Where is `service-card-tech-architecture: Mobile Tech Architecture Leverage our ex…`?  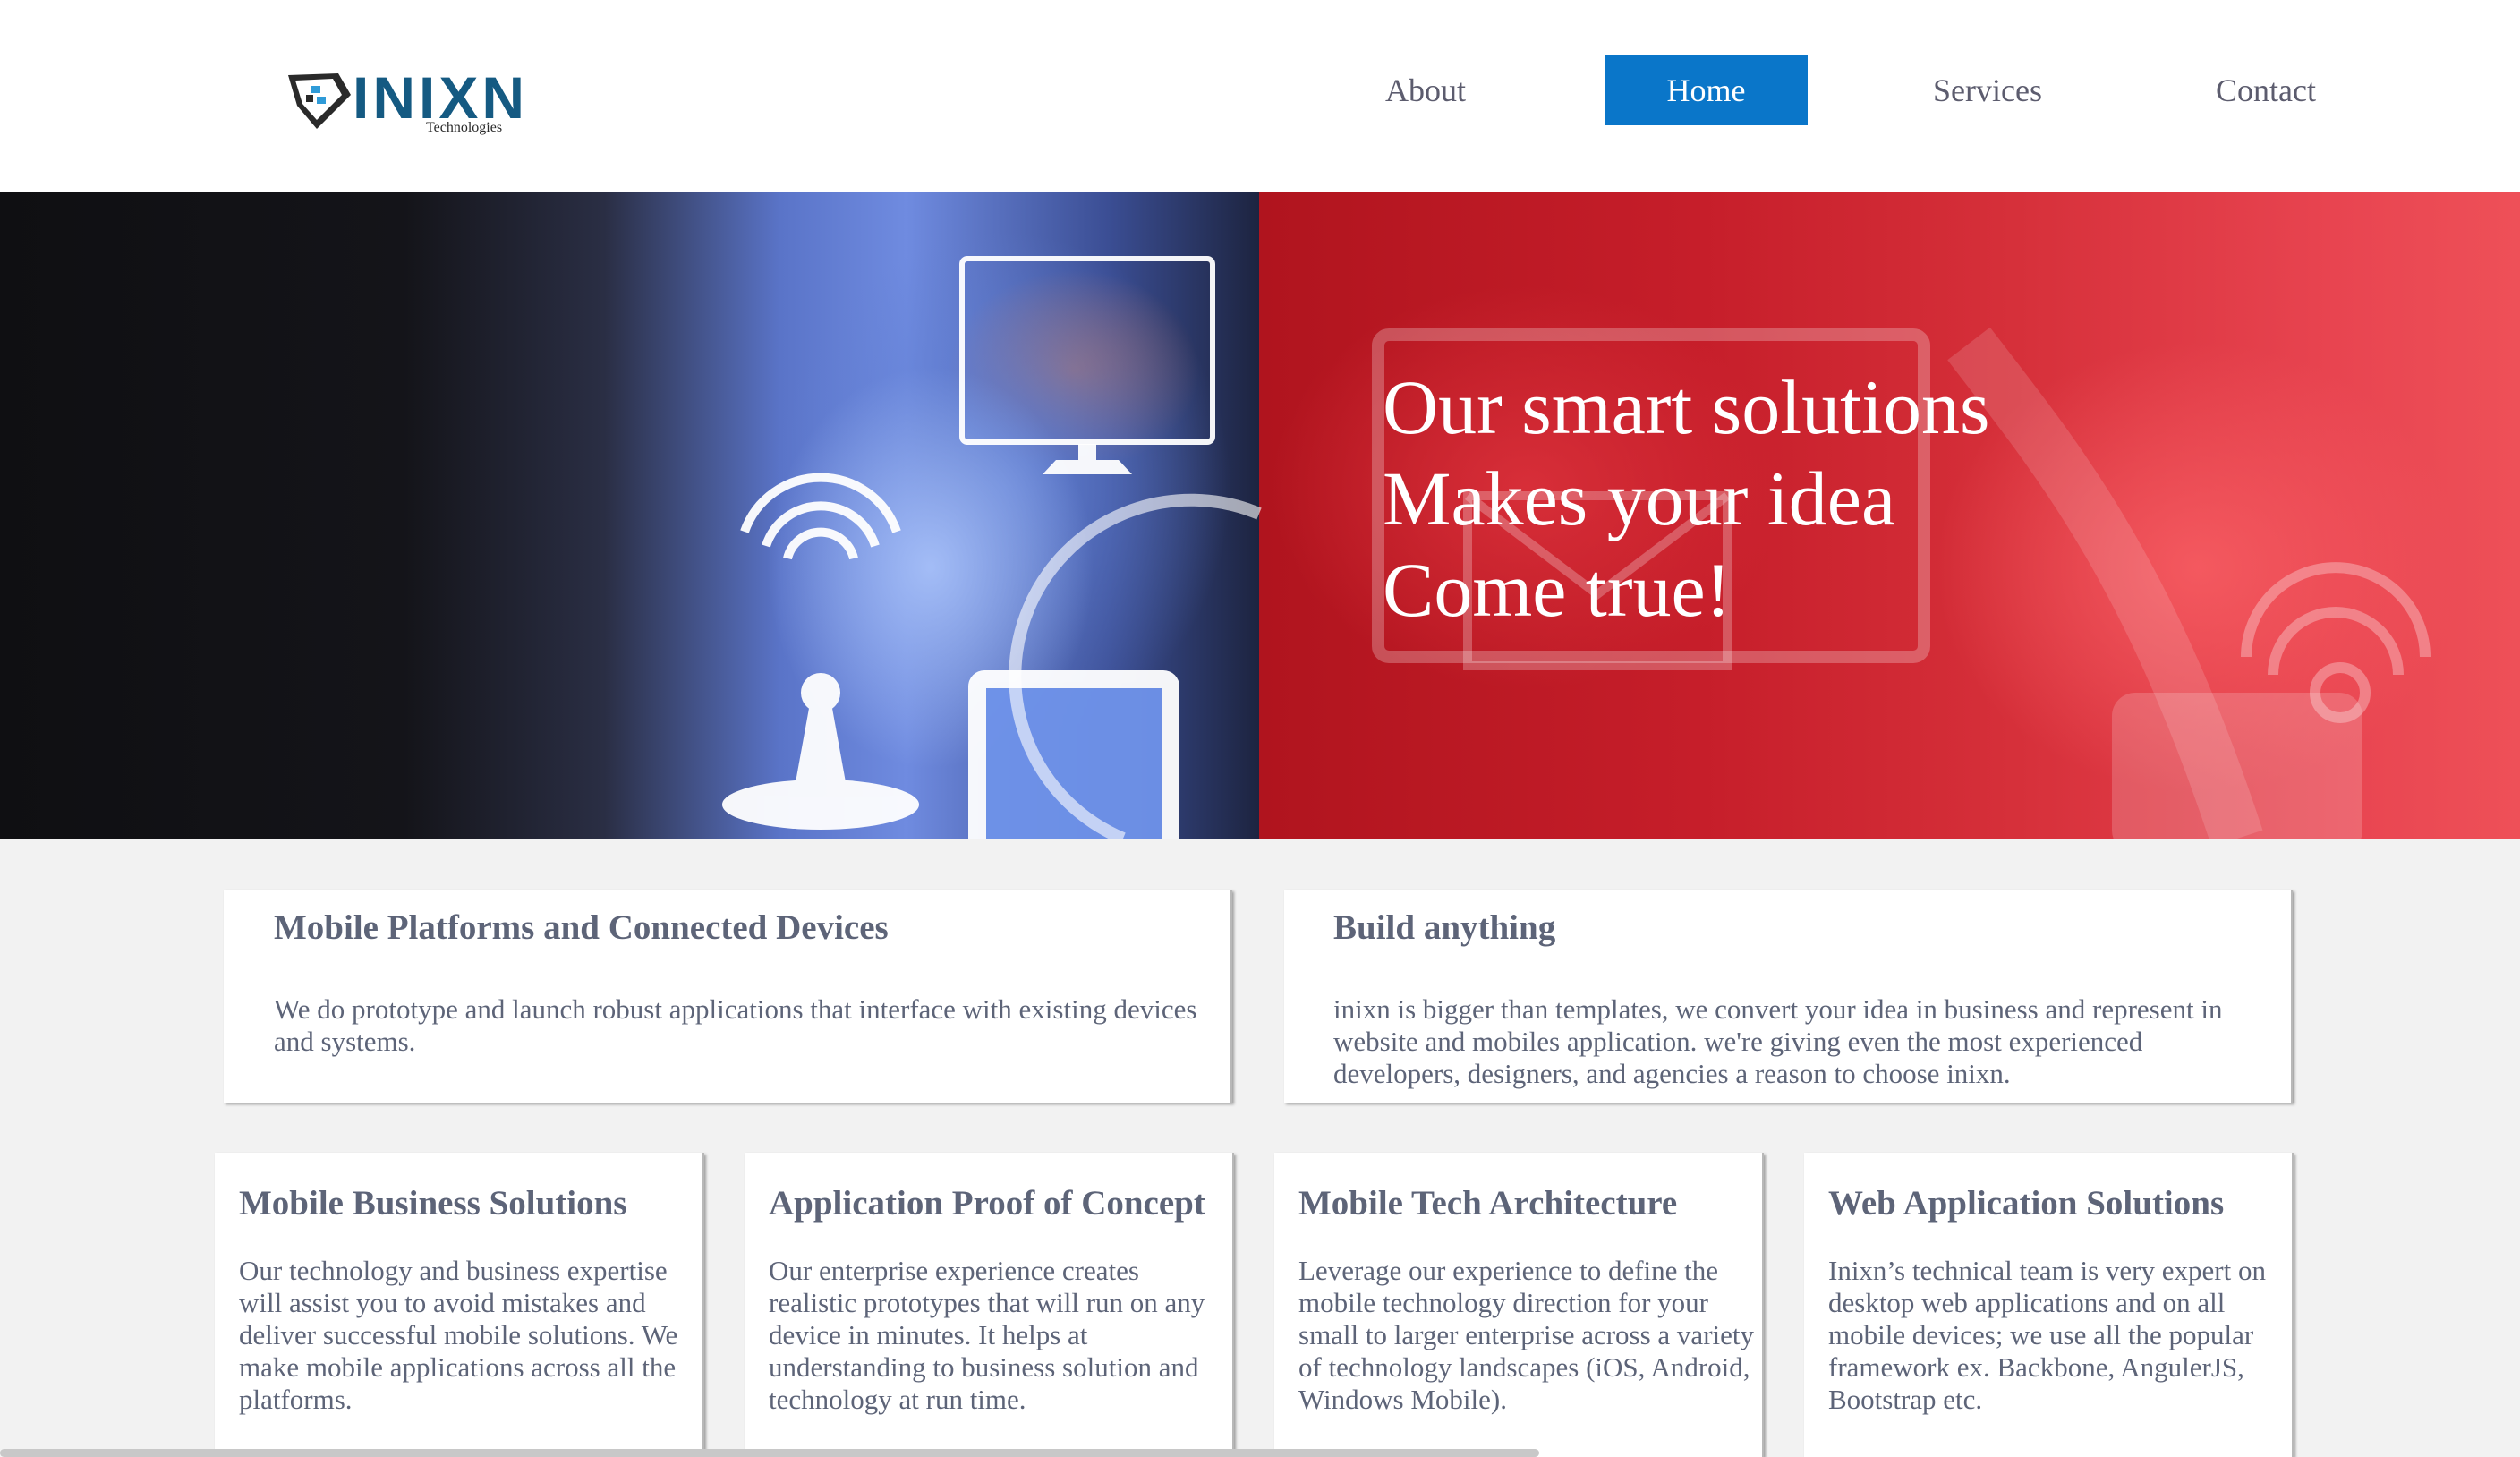 service-card-tech-architecture: Mobile Tech Architecture Leverage our ex… is located at coordinates (1519, 1305).